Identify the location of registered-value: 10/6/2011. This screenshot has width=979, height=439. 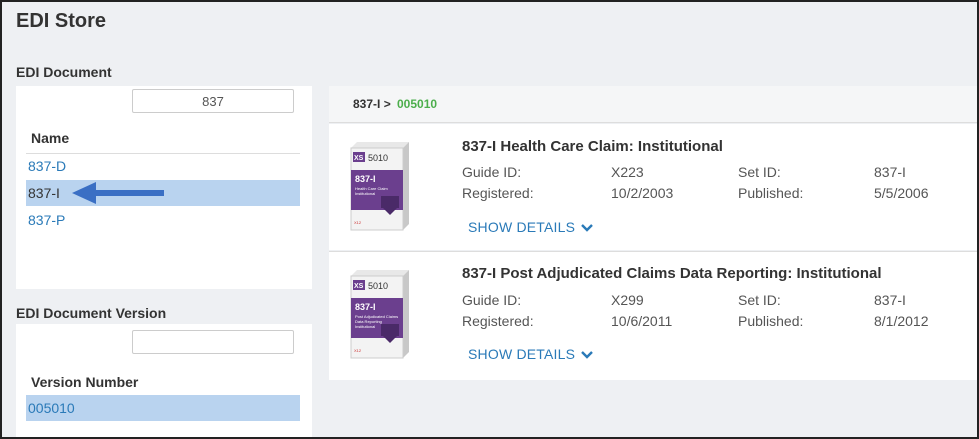
(642, 321).